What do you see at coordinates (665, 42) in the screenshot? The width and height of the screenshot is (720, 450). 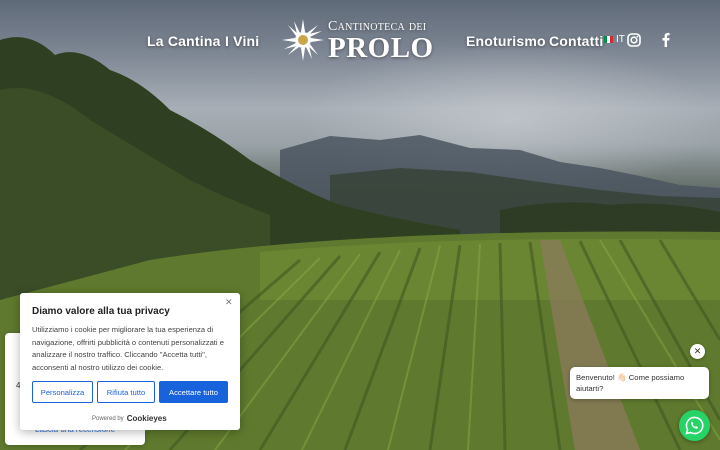 I see `facebook-icon` at bounding box center [665, 42].